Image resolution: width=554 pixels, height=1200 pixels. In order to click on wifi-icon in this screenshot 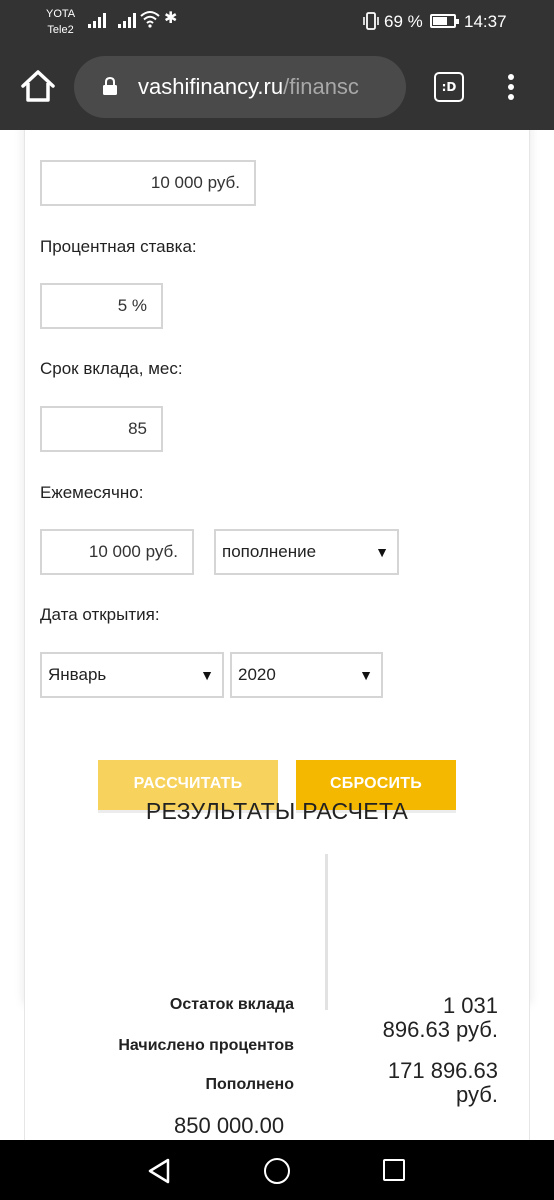, I will do `click(150, 19)`.